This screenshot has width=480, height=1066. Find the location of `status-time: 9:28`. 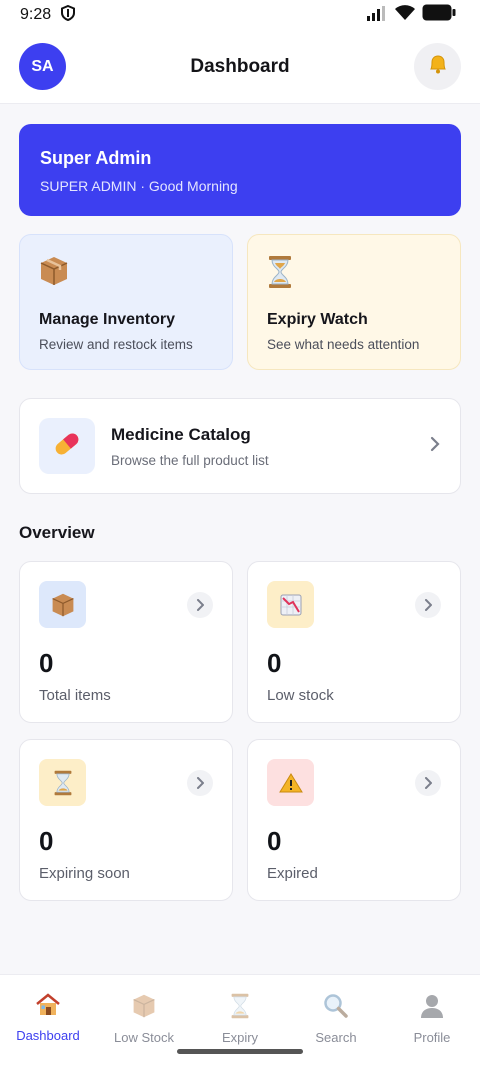

status-time: 9:28 is located at coordinates (36, 14).